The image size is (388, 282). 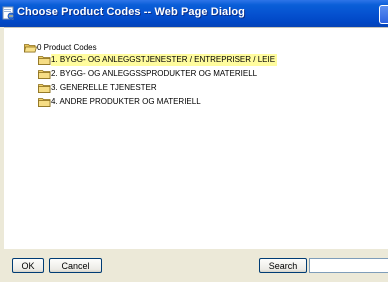 I want to click on title-bar: Choose Product Codes -- Web Page Dialog, so click(x=194, y=13).